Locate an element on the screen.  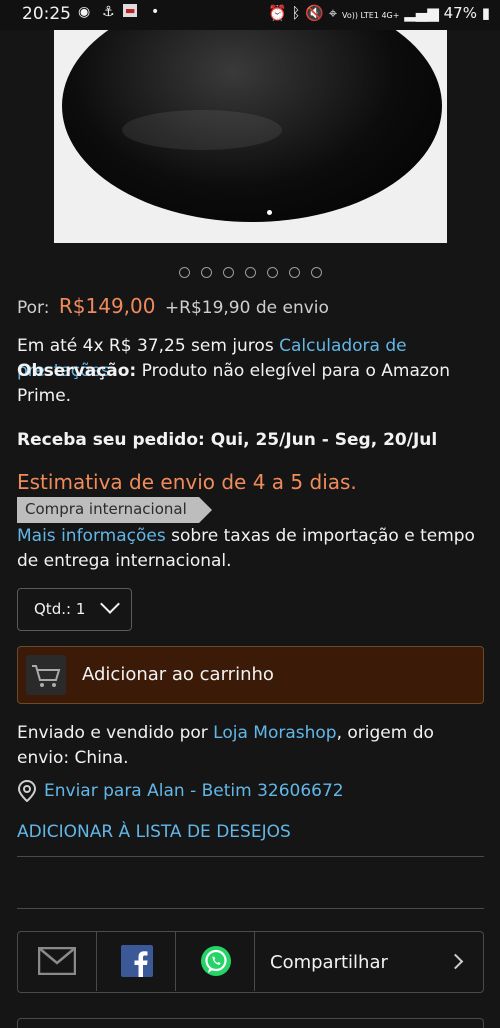
alarm-icon: ⏰ is located at coordinates (277, 13).